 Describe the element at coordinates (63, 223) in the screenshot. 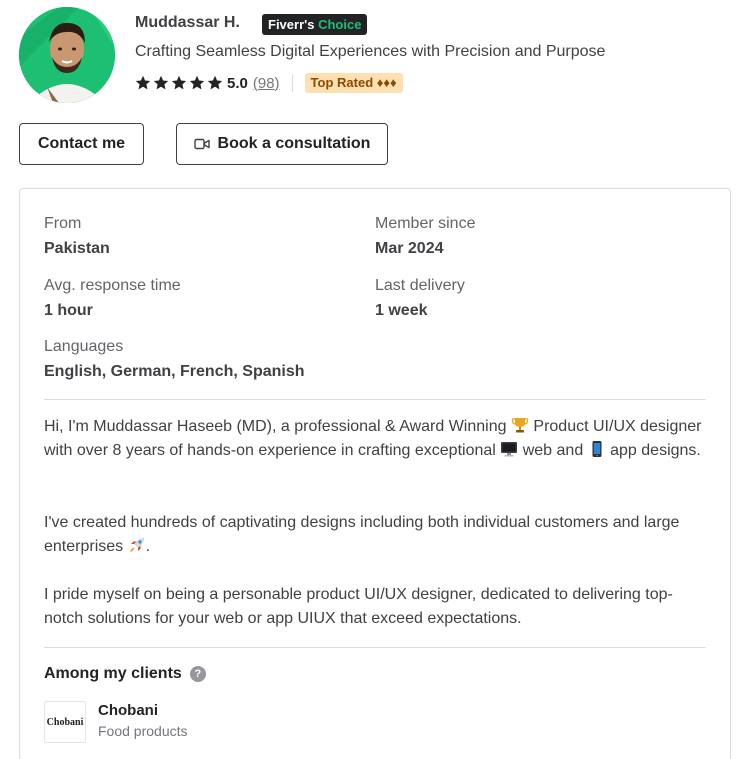

I see `from-label: From` at that location.